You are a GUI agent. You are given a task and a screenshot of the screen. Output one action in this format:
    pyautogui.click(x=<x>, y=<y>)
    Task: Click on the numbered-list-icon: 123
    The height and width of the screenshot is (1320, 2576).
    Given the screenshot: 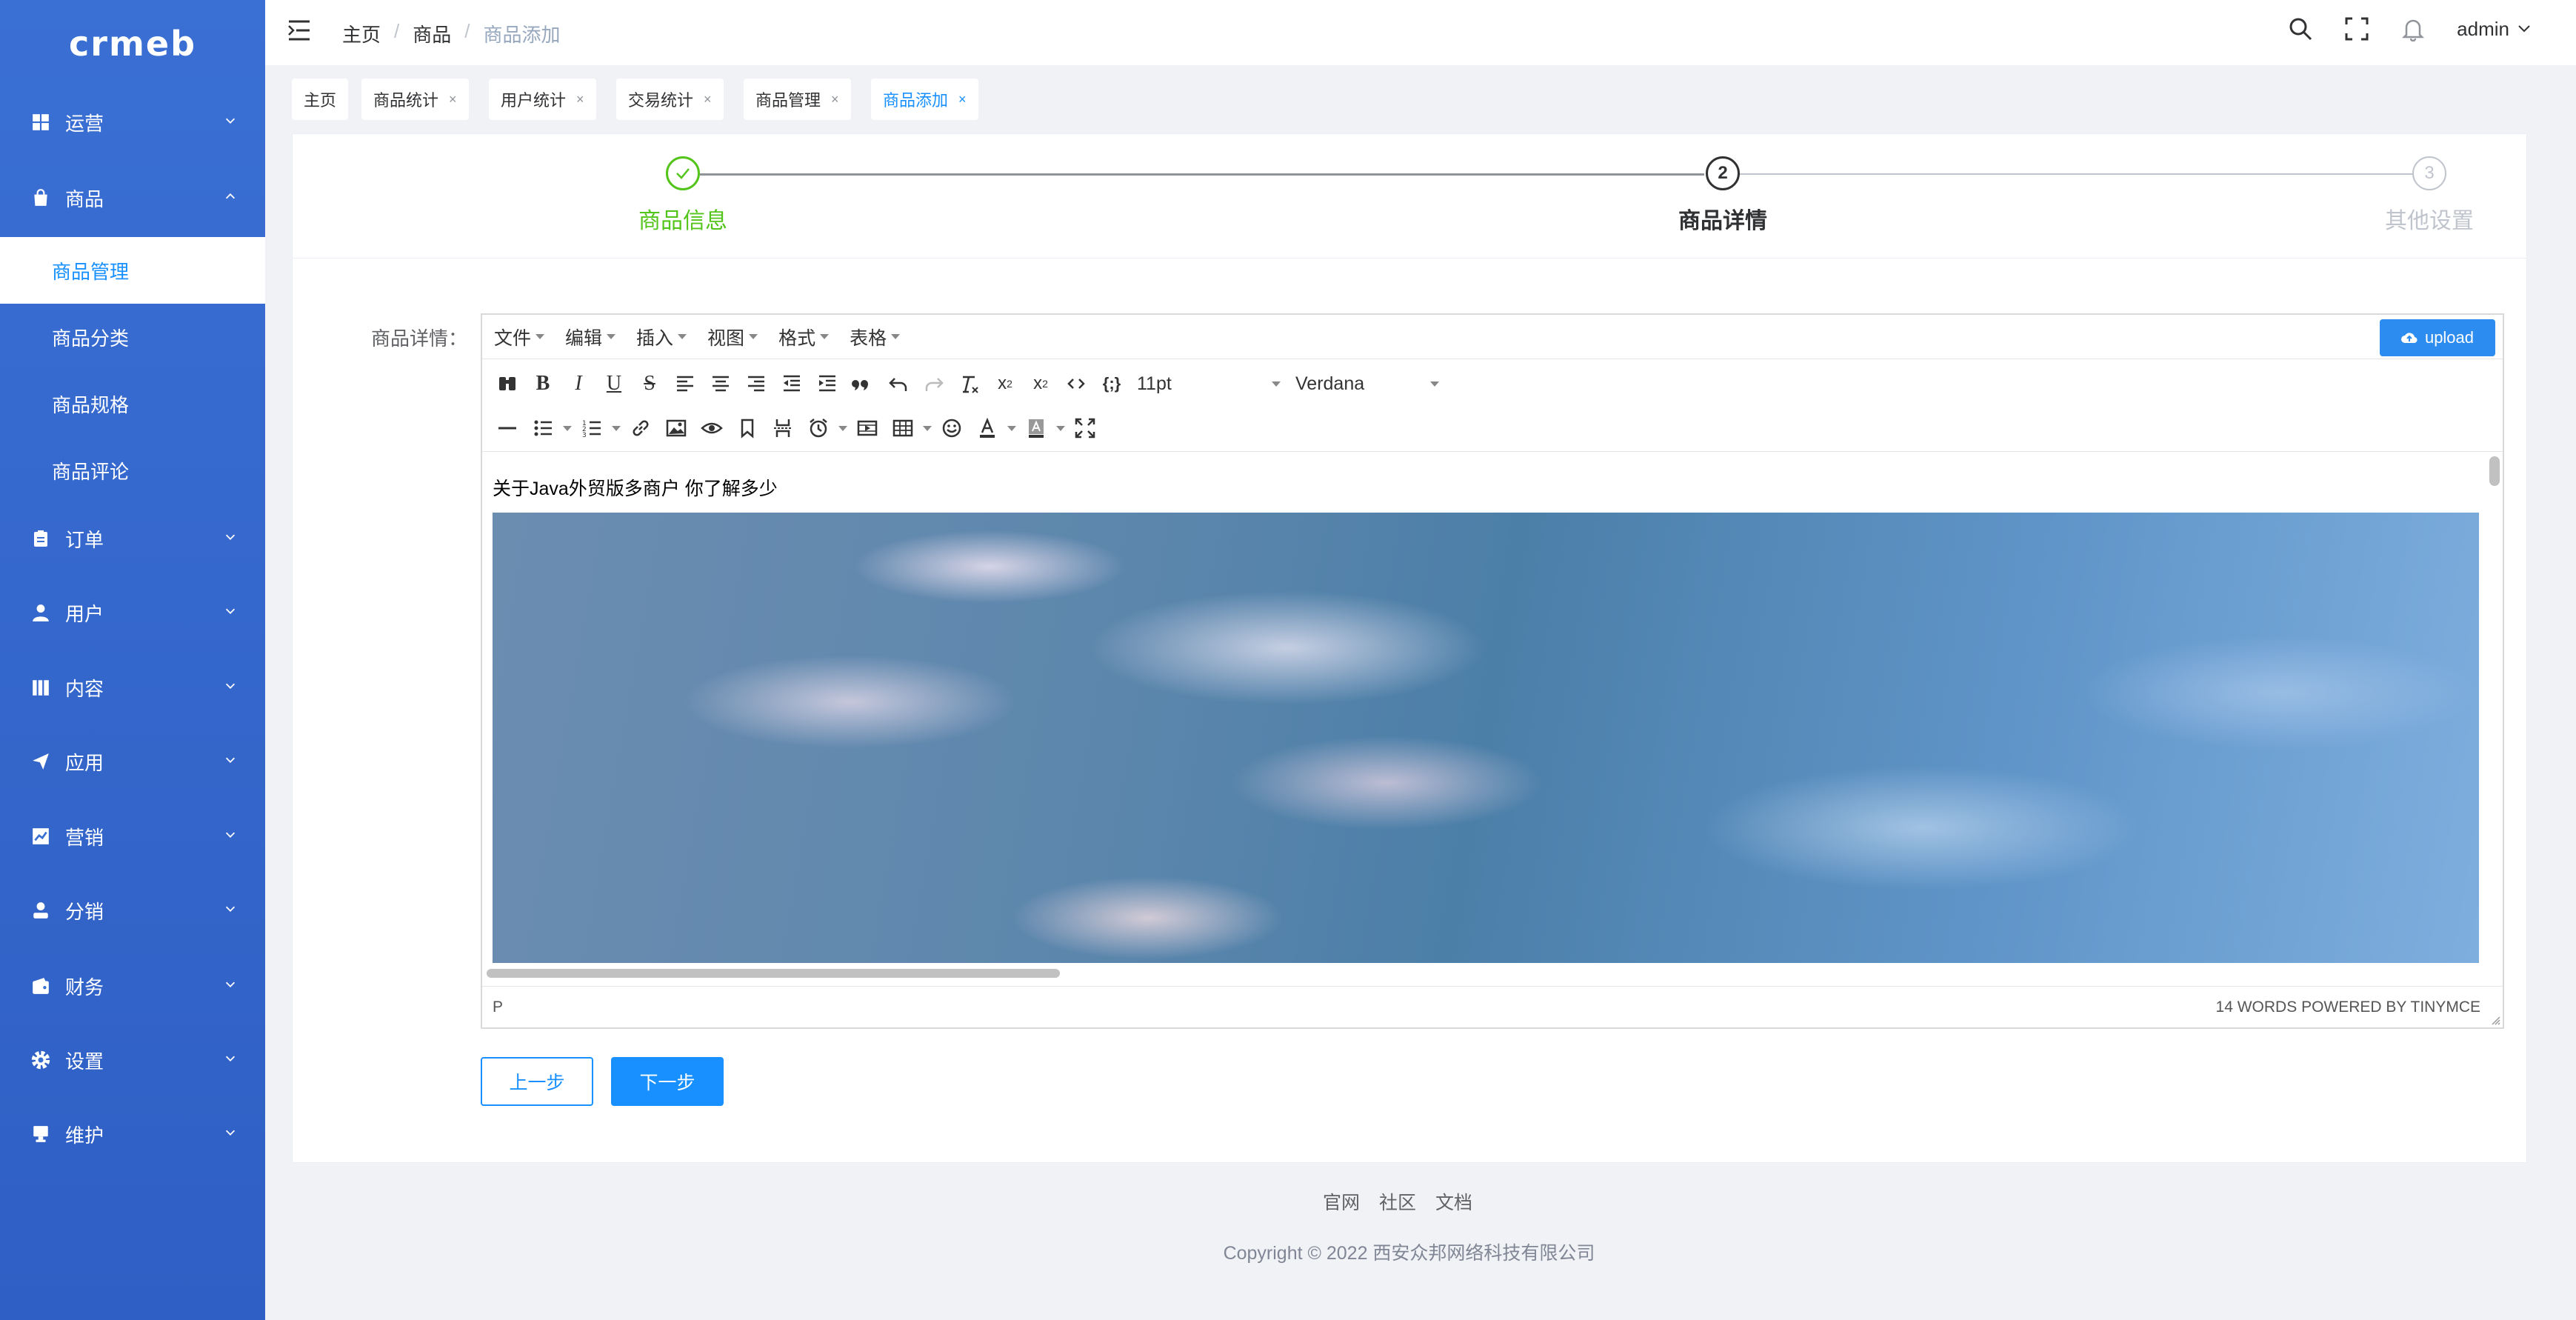 What is the action you would take?
    pyautogui.click(x=592, y=428)
    